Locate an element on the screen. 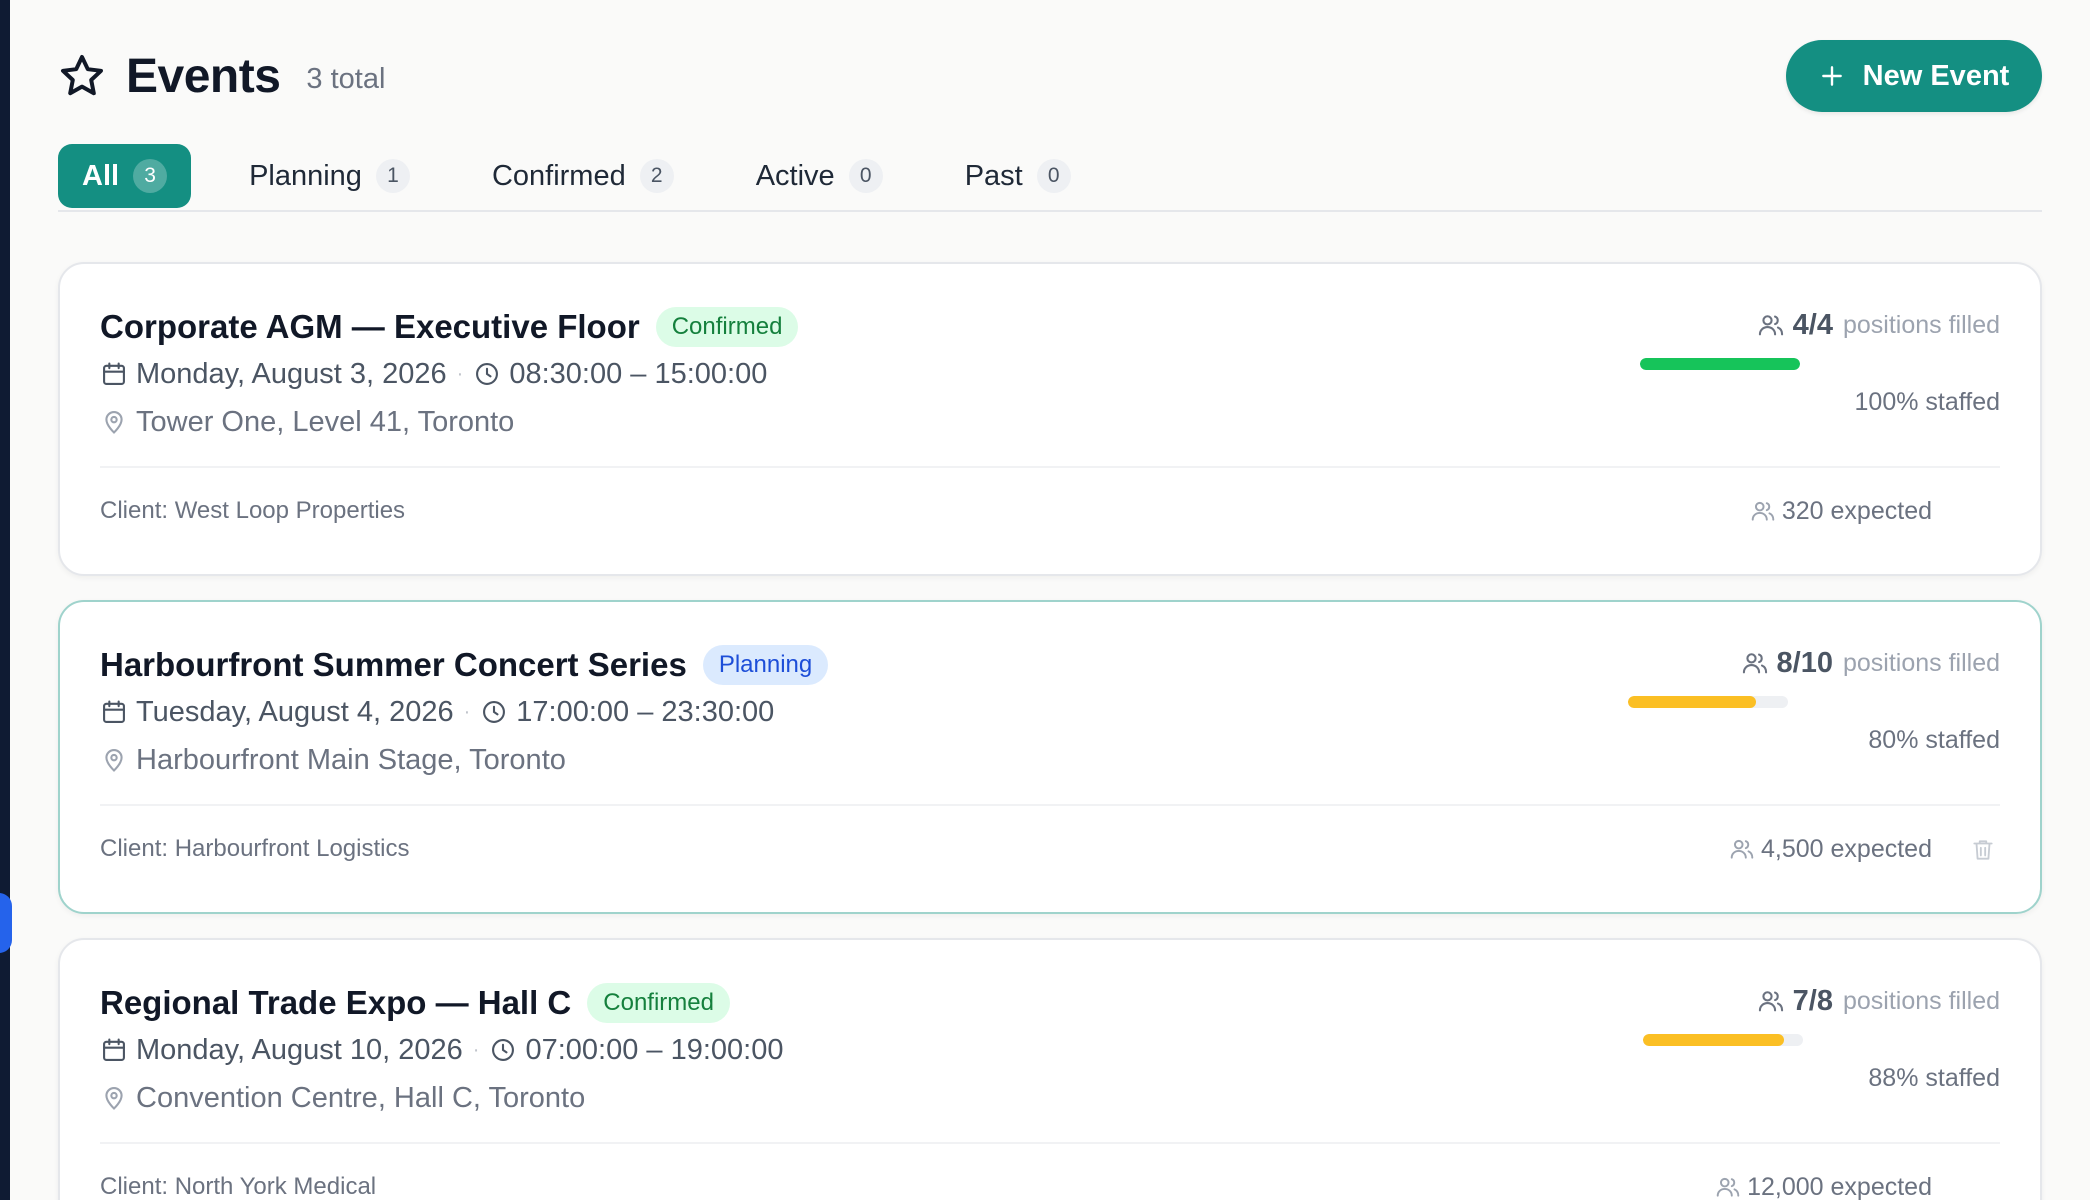 The width and height of the screenshot is (2090, 1200). staffing-summary: 4/4 positions filled 100% staffed is located at coordinates (1820, 362).